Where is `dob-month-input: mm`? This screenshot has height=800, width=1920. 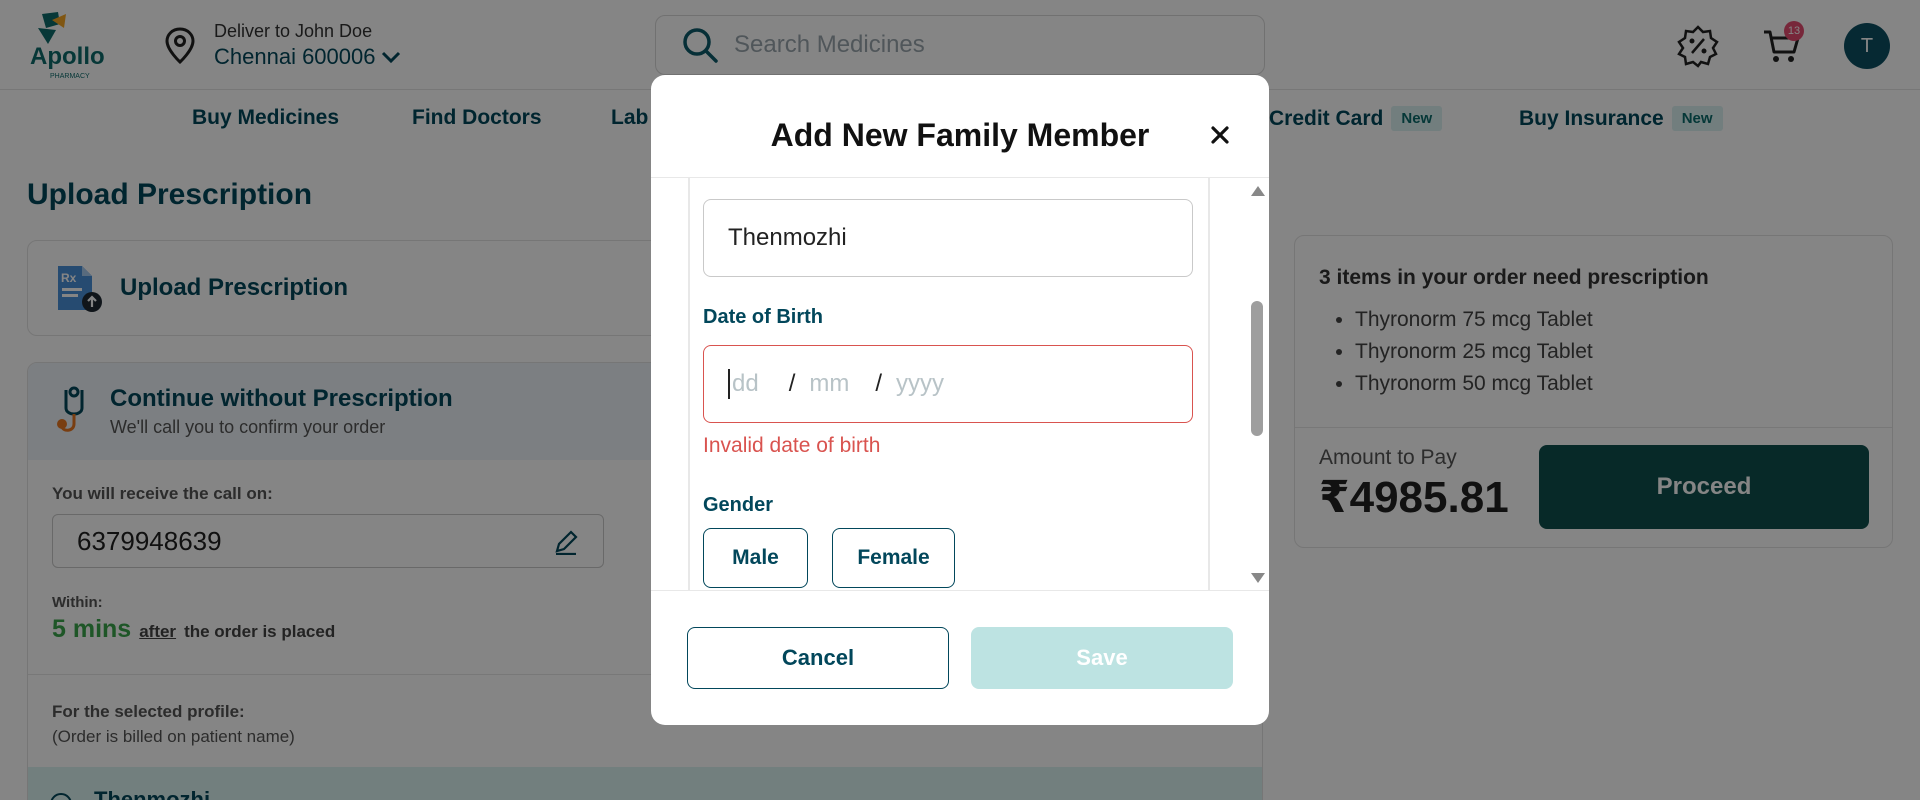 dob-month-input: mm is located at coordinates (829, 384).